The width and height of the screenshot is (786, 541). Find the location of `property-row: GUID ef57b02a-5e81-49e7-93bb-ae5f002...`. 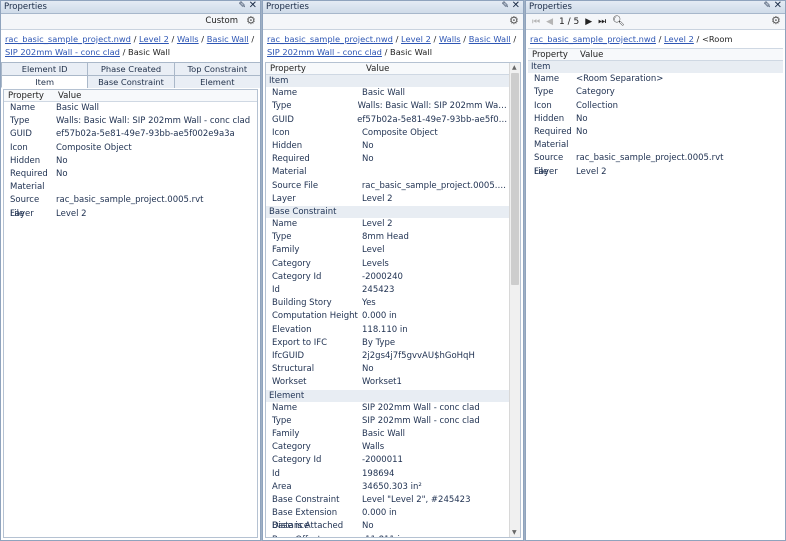

property-row: GUID ef57b02a-5e81-49e7-93bb-ae5f002... is located at coordinates (387, 120).